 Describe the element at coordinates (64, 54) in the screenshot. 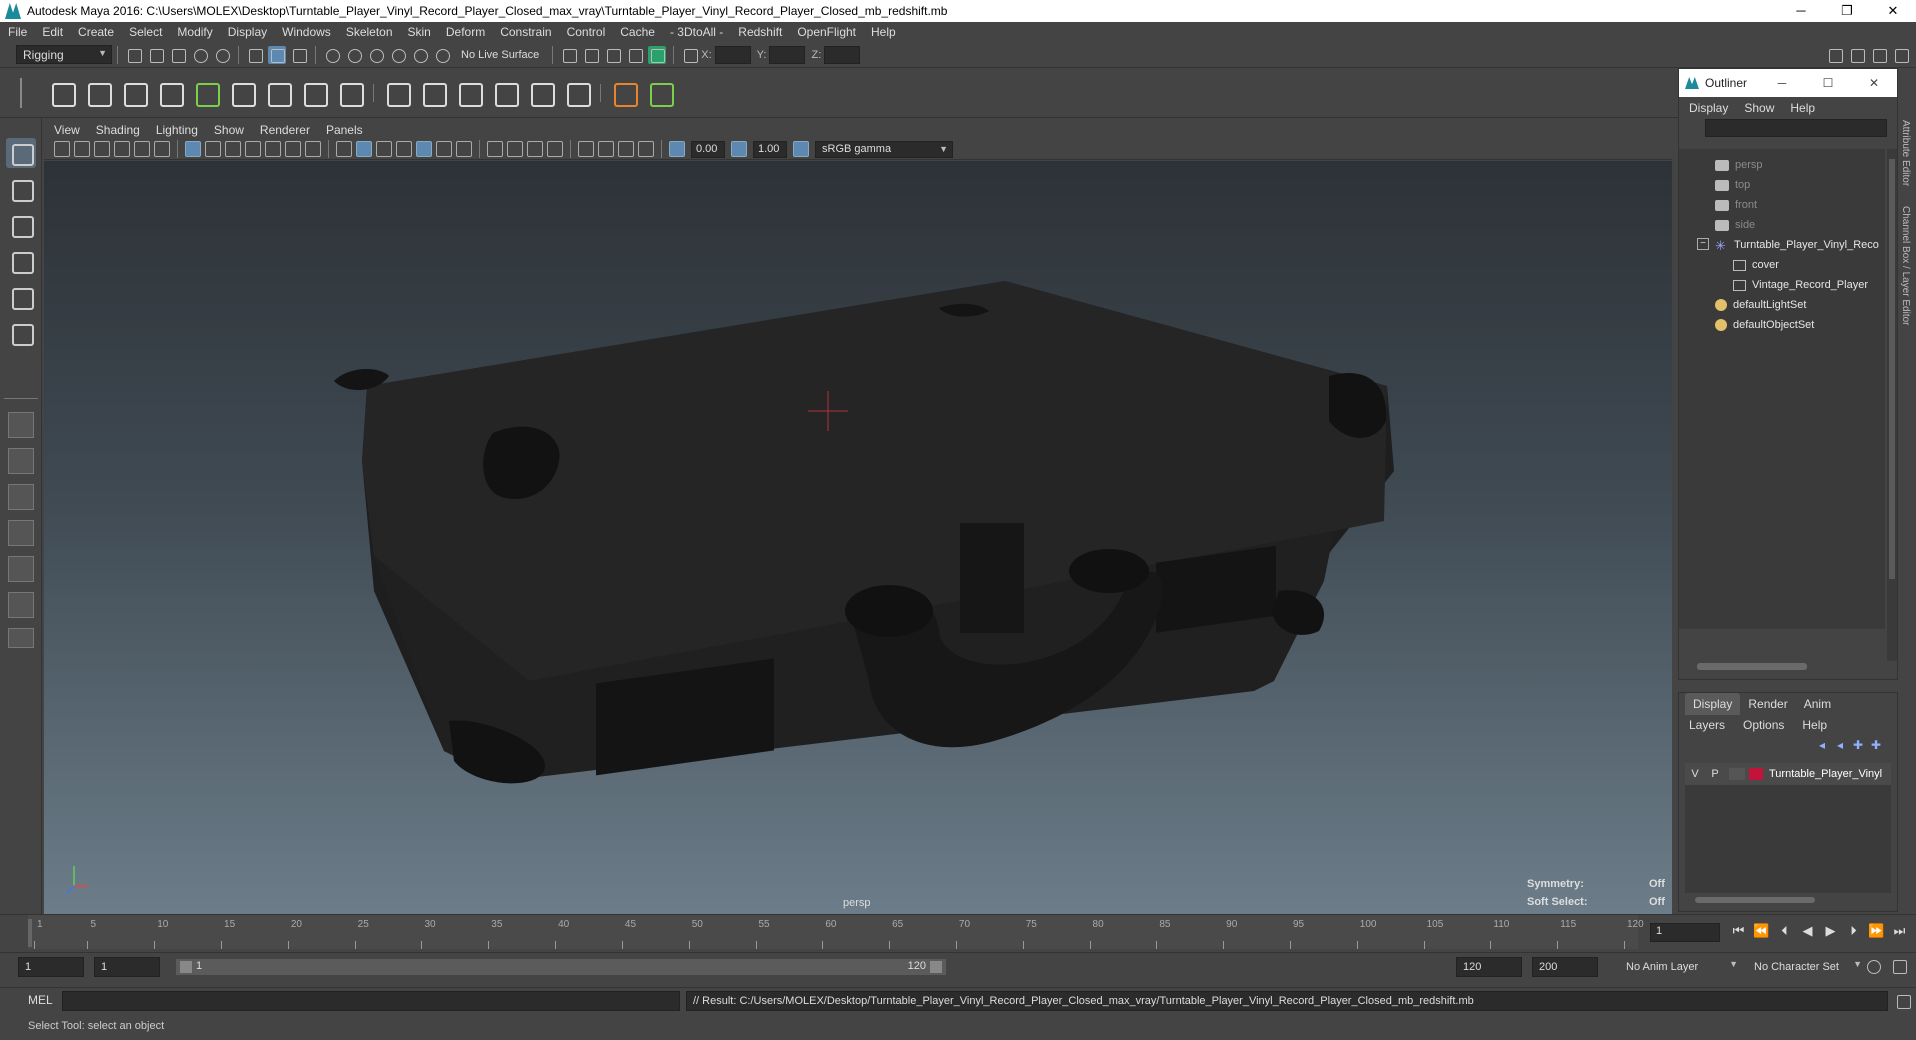

I see `menuset-dropdown: Rigging ▼` at that location.